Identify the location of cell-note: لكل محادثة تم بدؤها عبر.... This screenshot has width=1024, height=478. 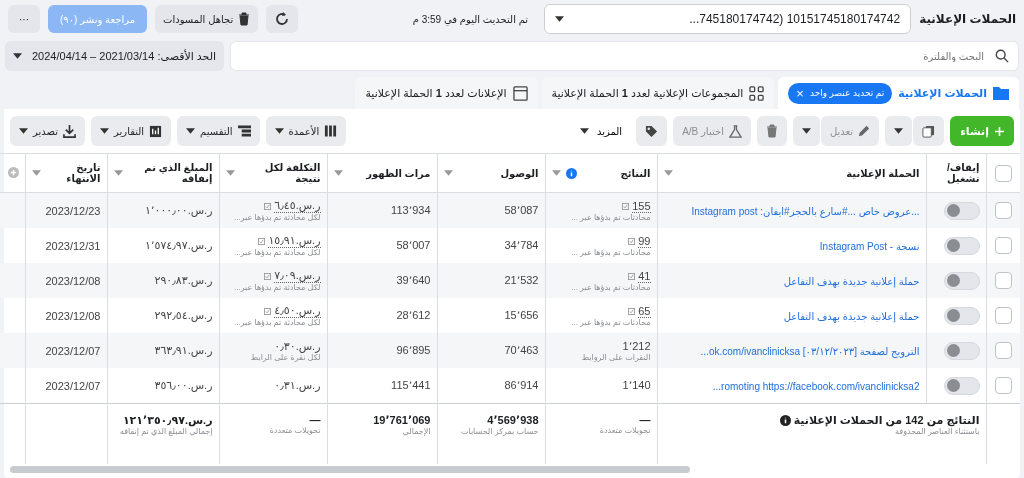
(276, 322).